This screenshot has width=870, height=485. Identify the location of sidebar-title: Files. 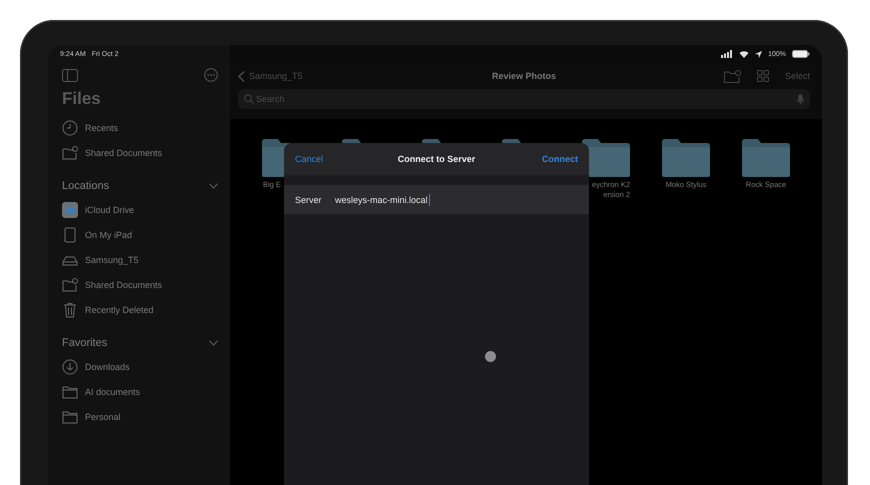
(82, 99).